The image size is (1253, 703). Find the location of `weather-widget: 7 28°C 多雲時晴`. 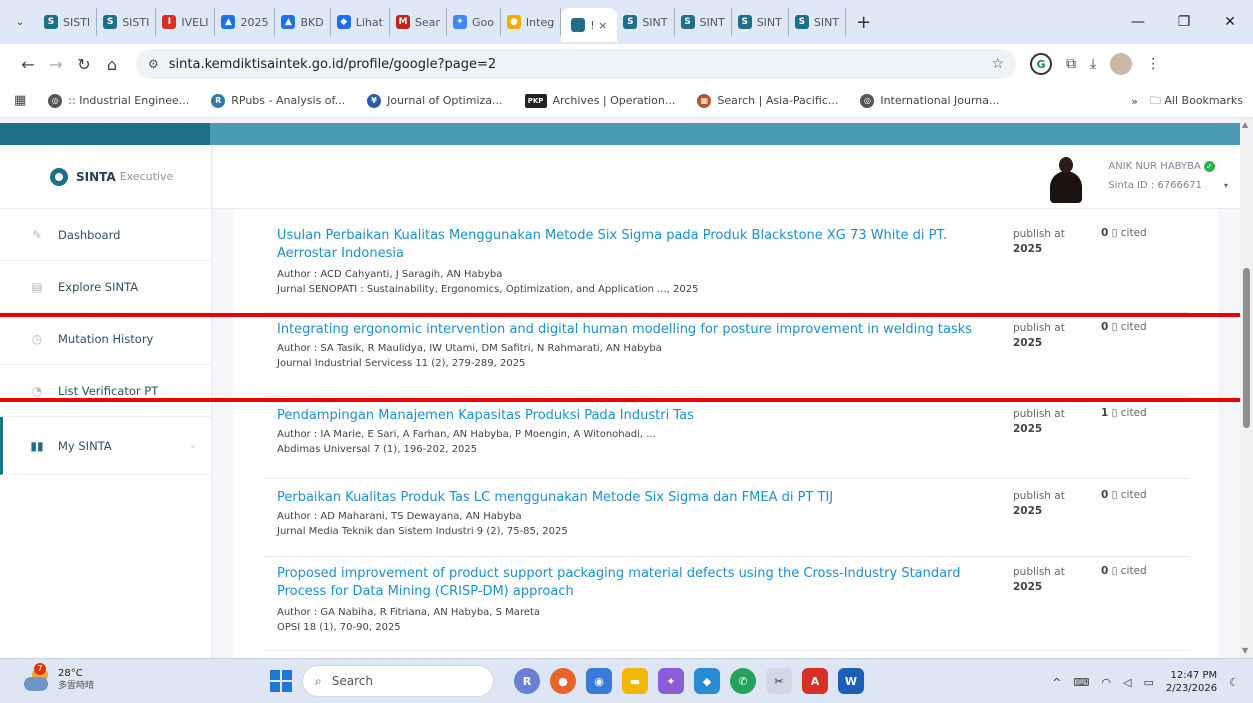

weather-widget: 7 28°C 多雲時晴 is located at coordinates (59, 678).